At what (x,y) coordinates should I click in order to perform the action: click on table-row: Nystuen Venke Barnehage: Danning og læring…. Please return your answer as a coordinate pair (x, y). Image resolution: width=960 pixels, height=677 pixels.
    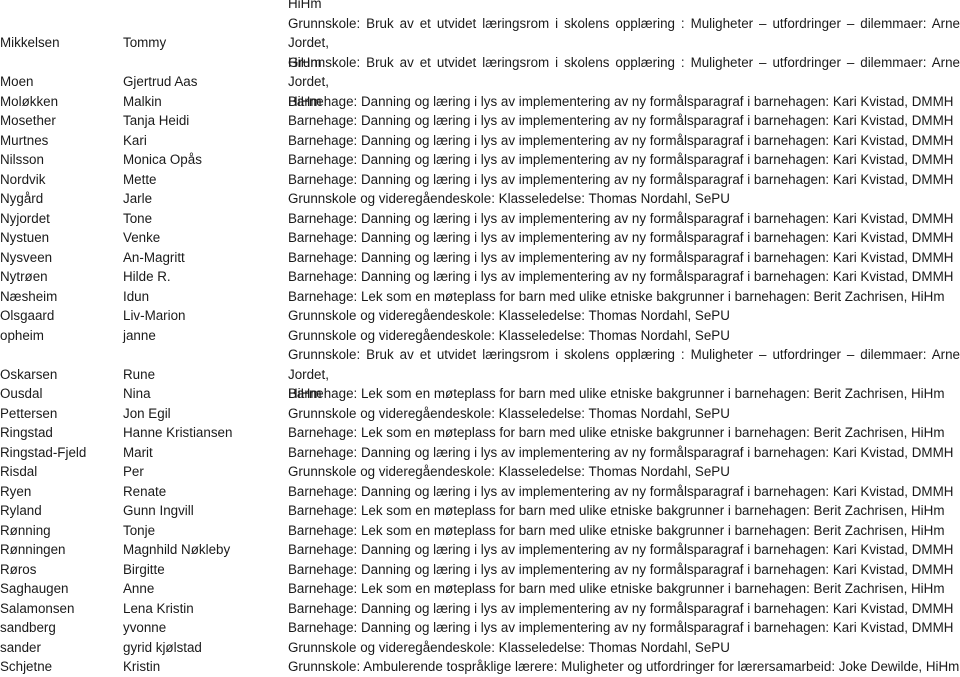
    Looking at the image, I should click on (480, 238).